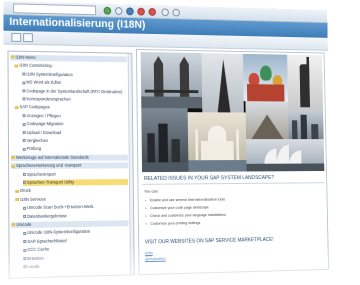 The image size is (360, 285). What do you see at coordinates (48, 165) in the screenshot?
I see `tree-node-label: Sprachenerweiterung und -transport` at bounding box center [48, 165].